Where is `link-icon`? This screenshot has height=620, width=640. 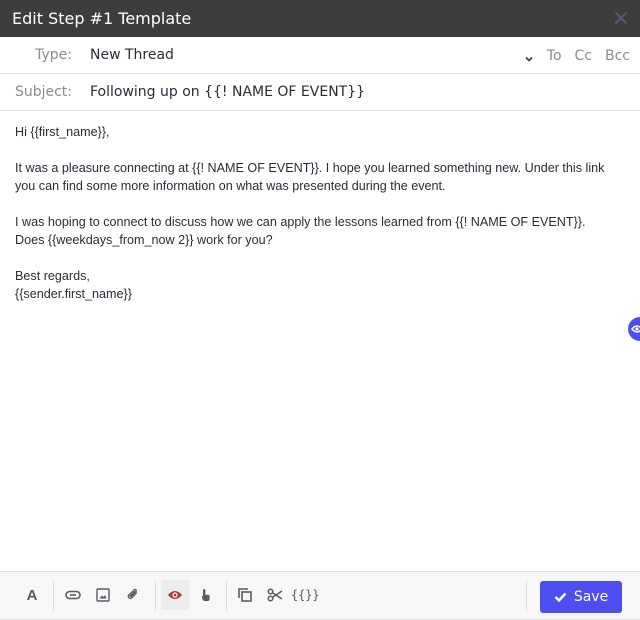 link-icon is located at coordinates (73, 595).